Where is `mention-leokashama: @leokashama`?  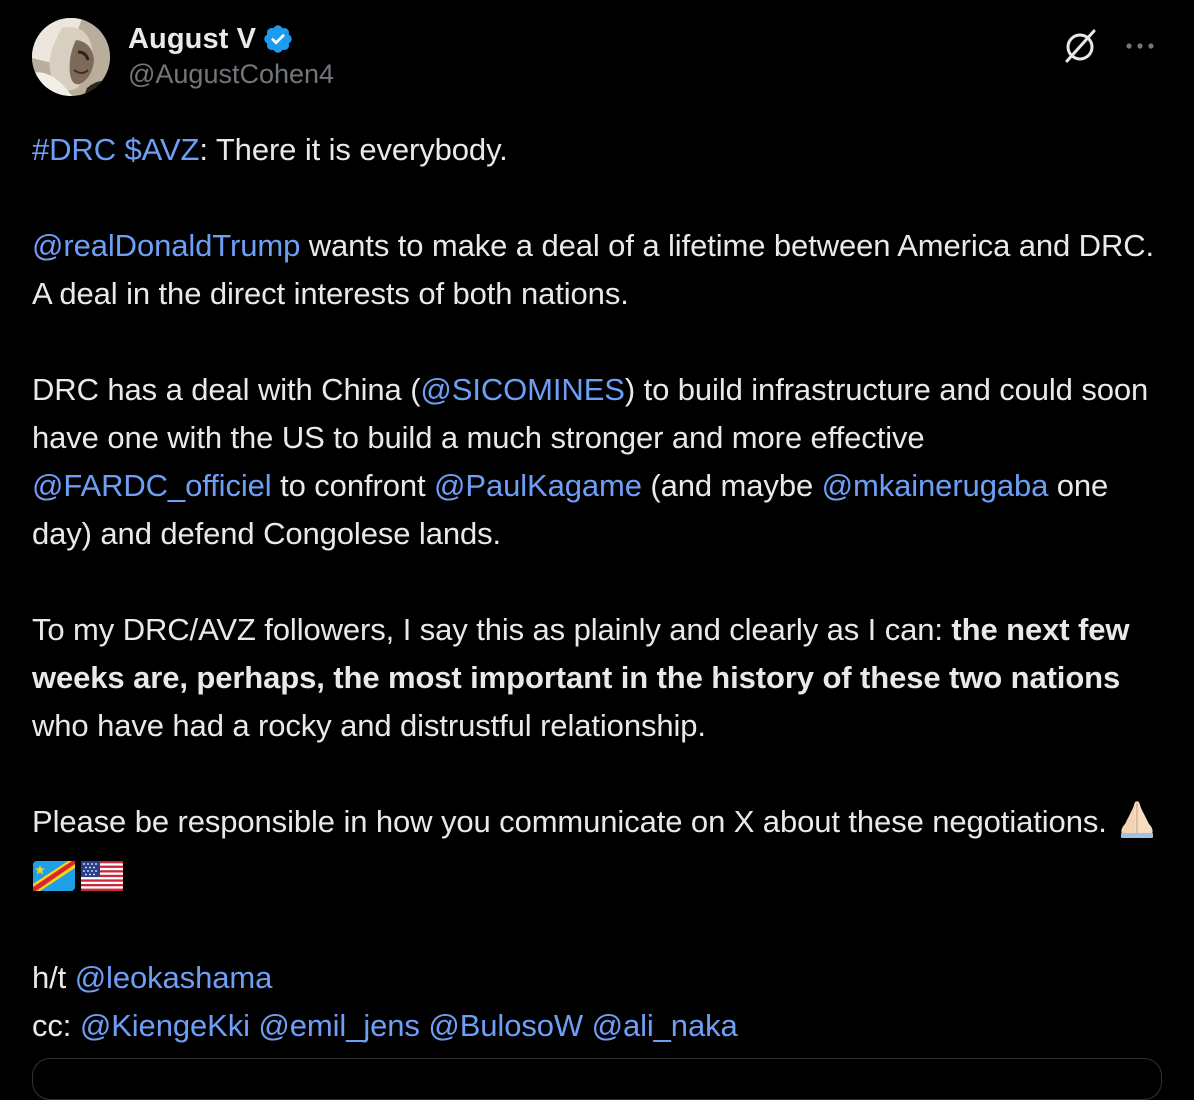 mention-leokashama: @leokashama is located at coordinates (174, 977).